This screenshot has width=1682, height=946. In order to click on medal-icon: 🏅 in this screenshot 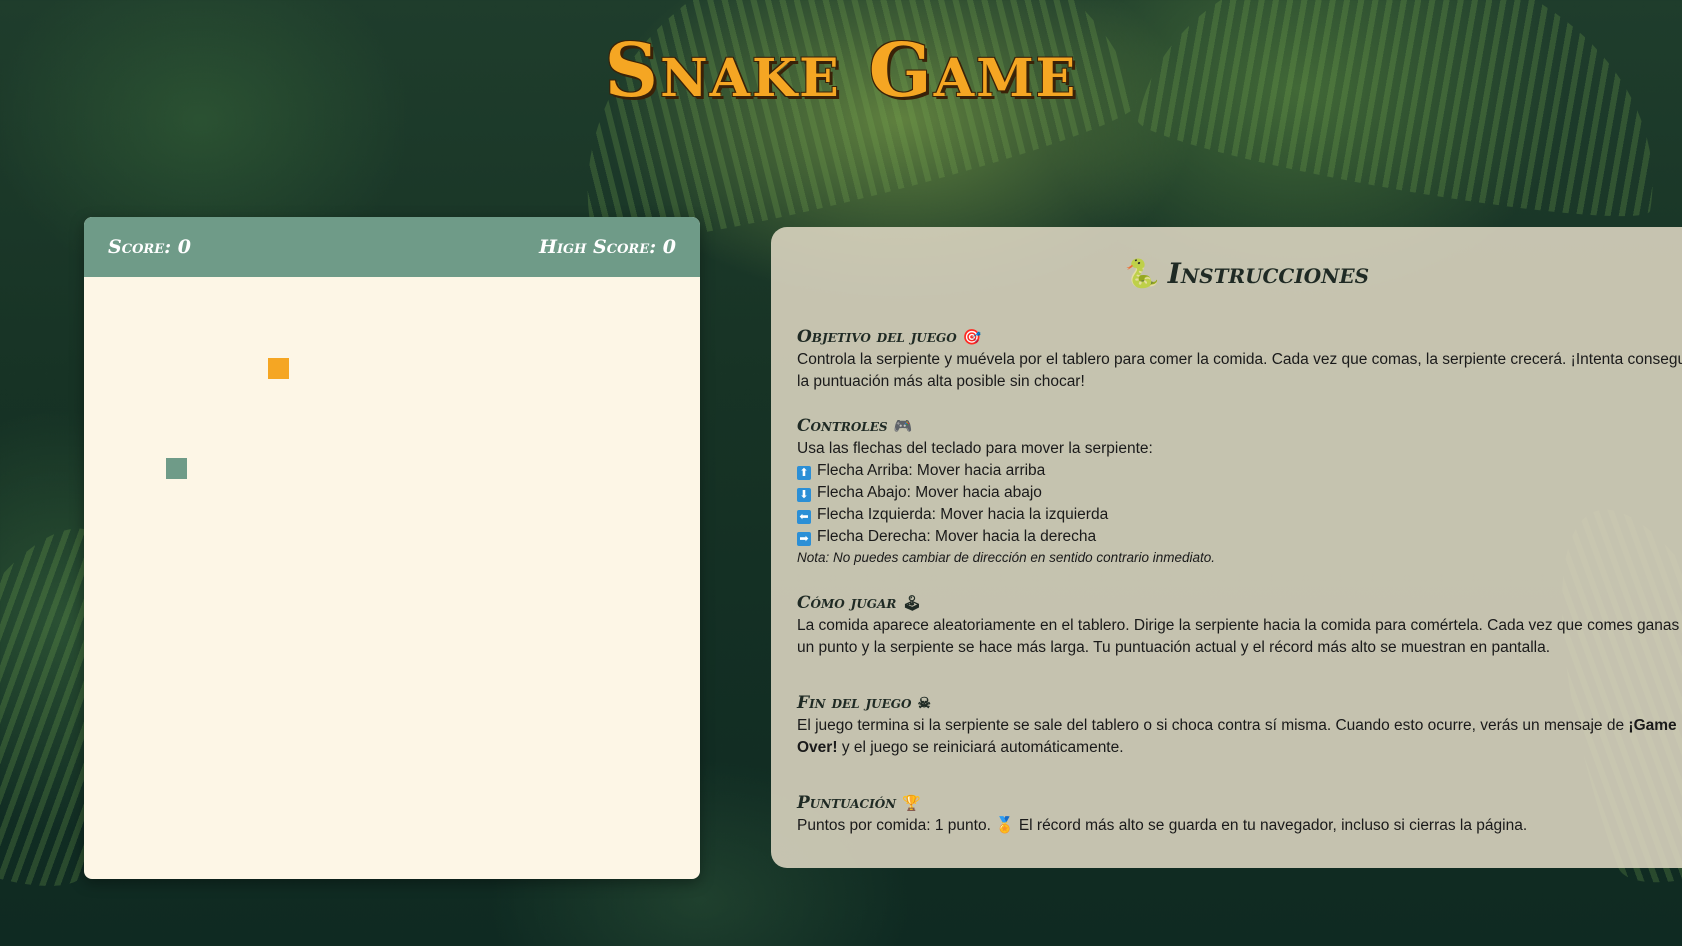, I will do `click(1005, 825)`.